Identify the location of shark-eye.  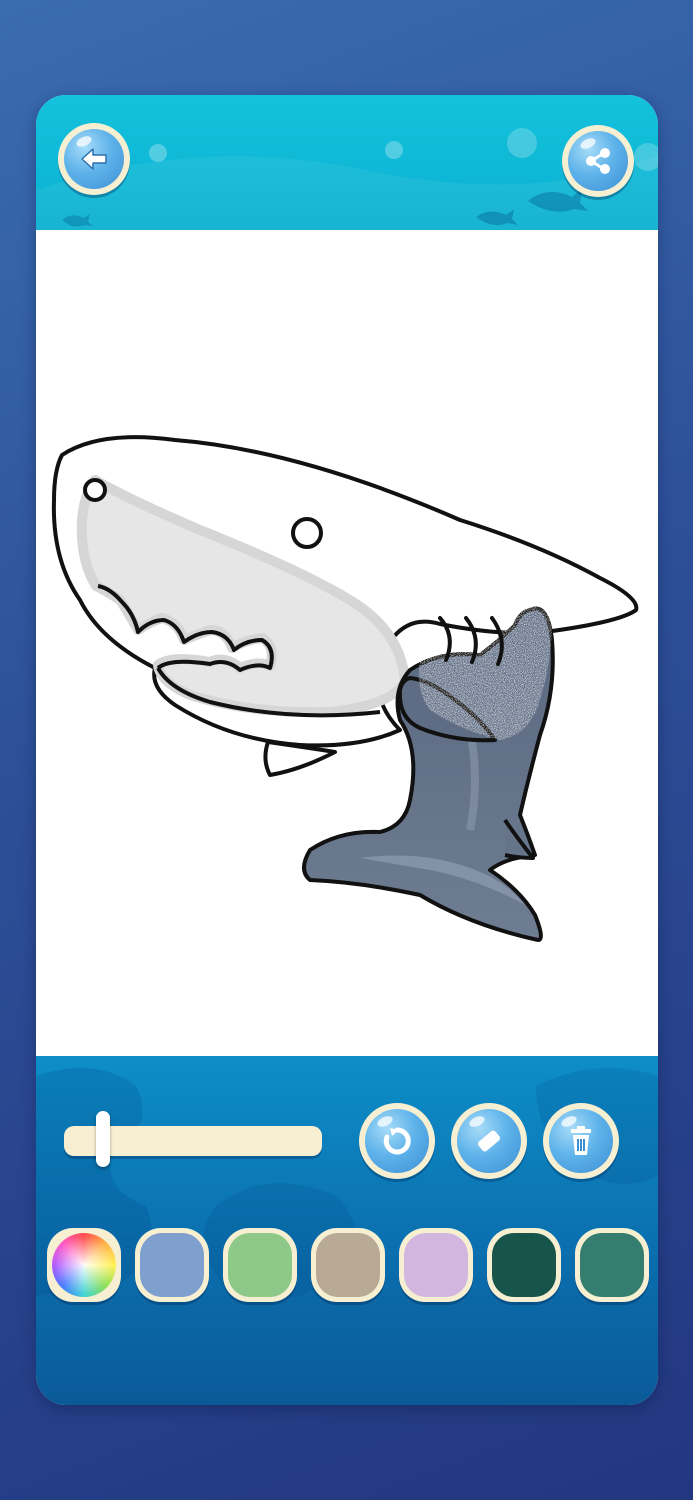
(307, 533).